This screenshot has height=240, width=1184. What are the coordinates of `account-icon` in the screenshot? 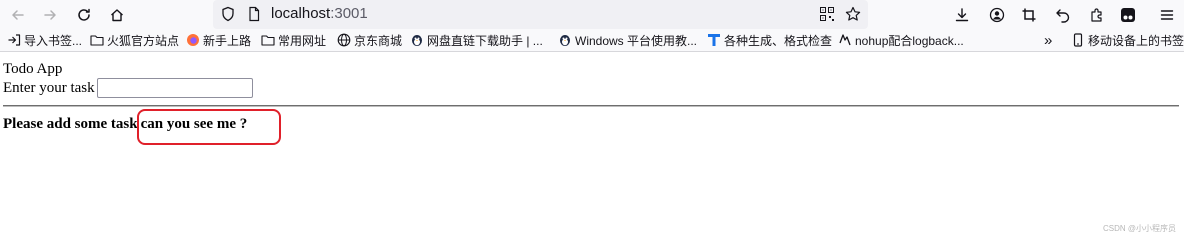 It's located at (997, 14).